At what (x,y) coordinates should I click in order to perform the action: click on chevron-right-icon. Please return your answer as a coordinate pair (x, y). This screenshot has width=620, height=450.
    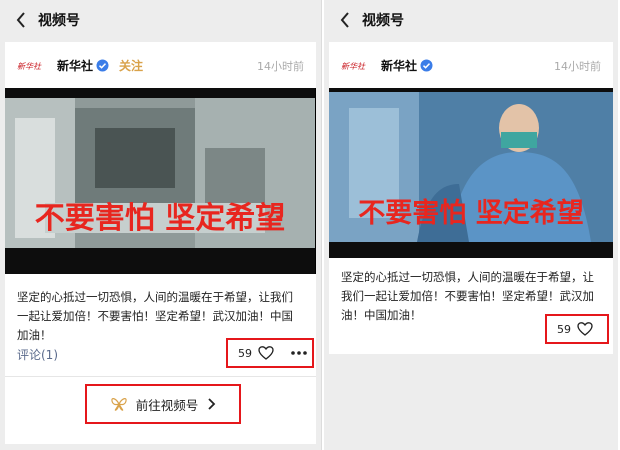
    Looking at the image, I should click on (211, 404).